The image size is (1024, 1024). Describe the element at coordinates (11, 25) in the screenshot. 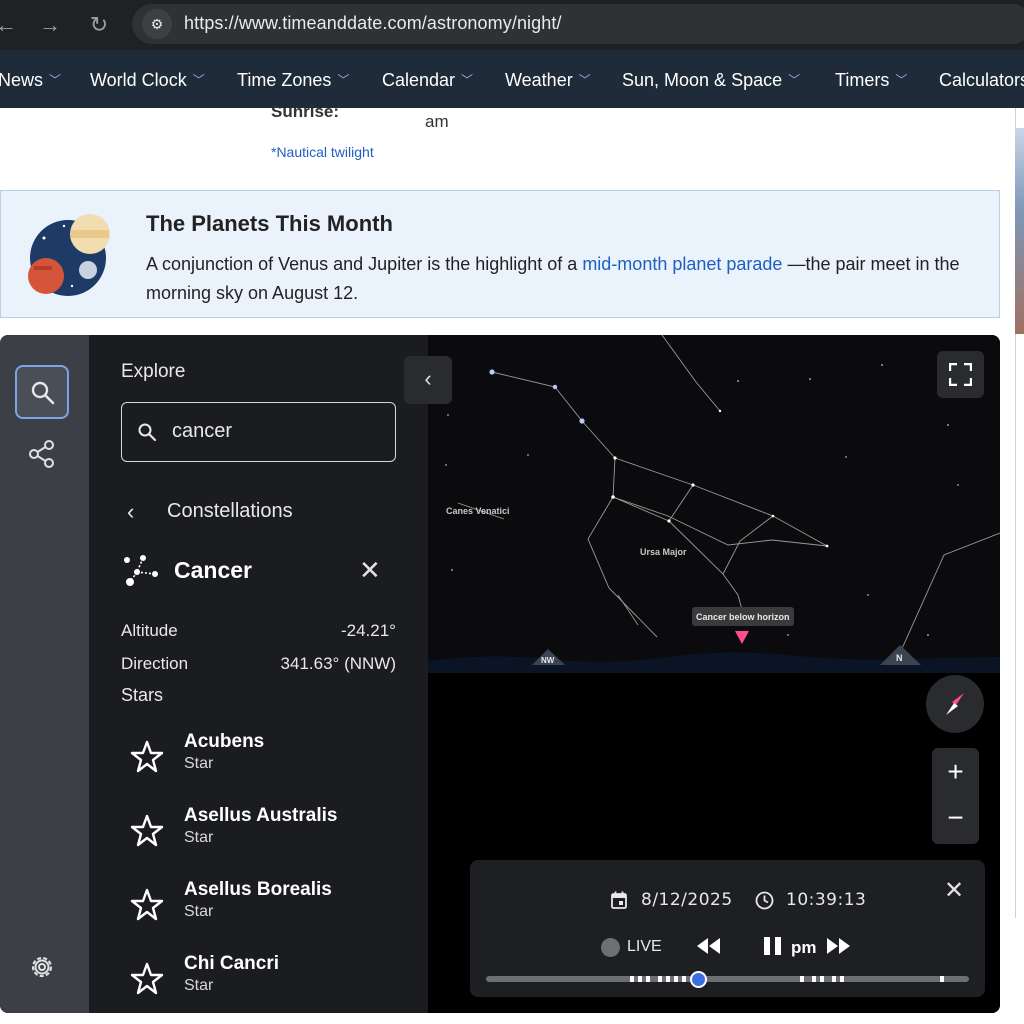

I see `back-arrow-icon: ←` at that location.